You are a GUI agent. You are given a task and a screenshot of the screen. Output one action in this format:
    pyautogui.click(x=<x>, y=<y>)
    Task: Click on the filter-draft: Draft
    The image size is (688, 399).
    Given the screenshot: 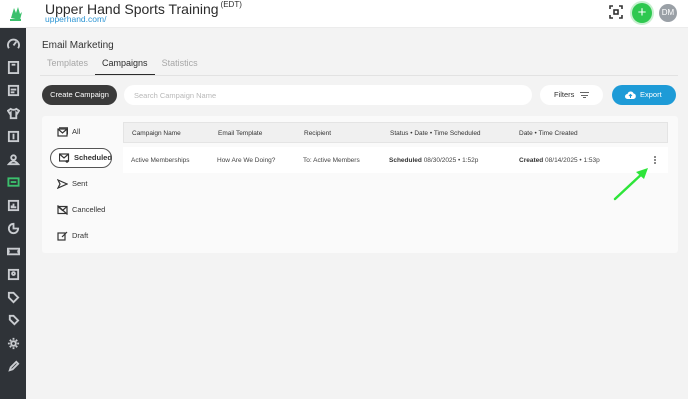 What is the action you would take?
    pyautogui.click(x=81, y=236)
    